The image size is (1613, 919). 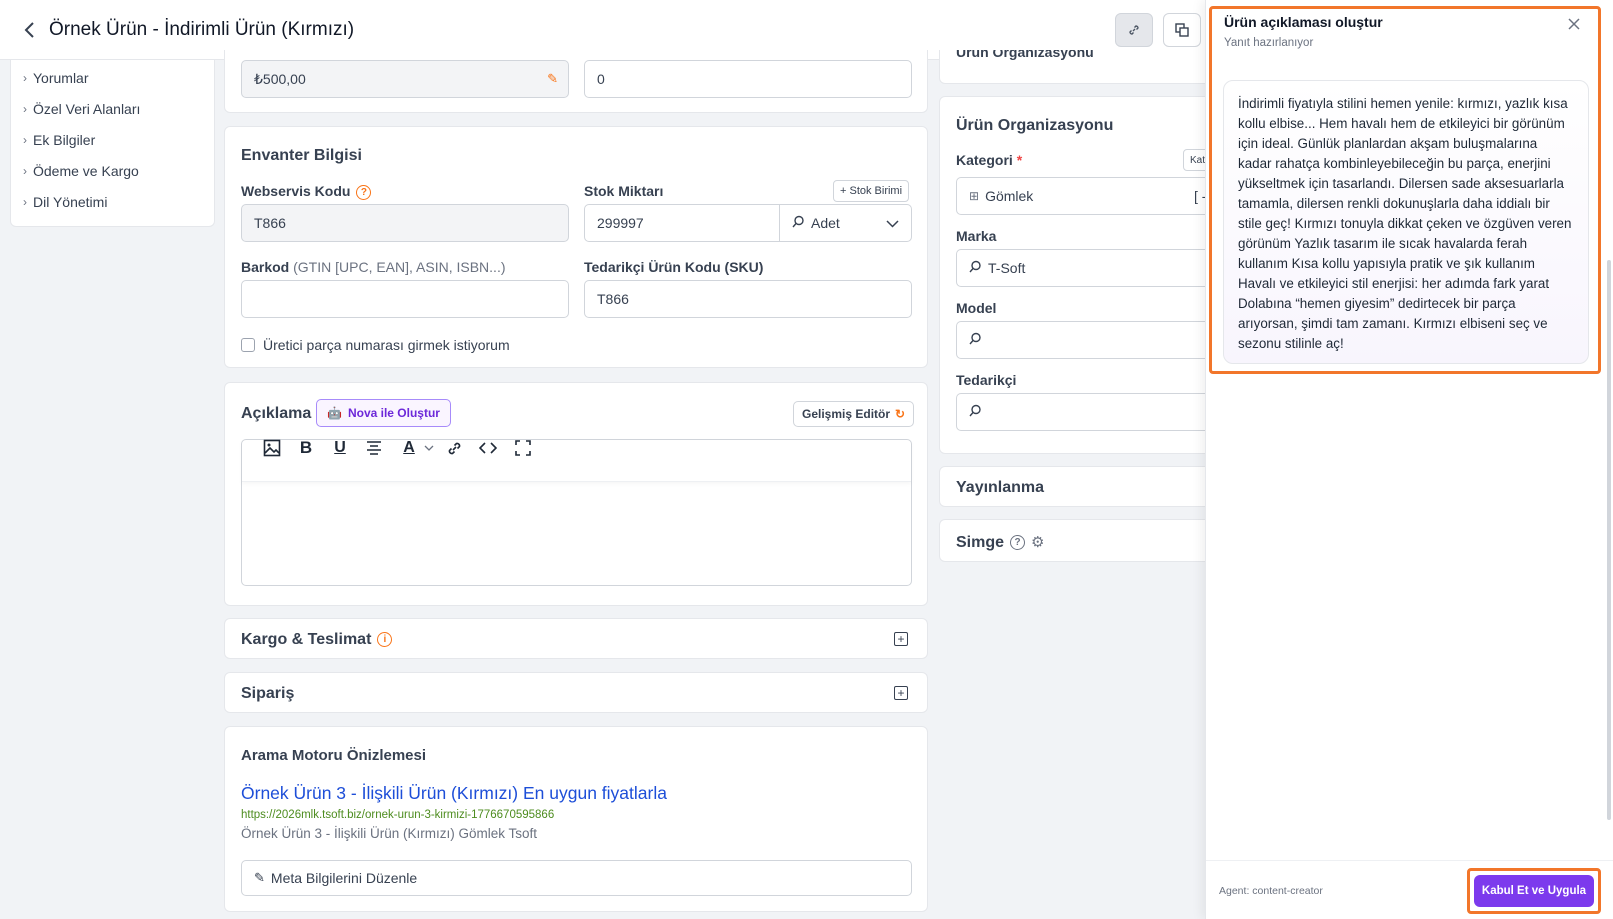 I want to click on sidebar-item-extra-info: › Ek Bilgiler, so click(x=59, y=140).